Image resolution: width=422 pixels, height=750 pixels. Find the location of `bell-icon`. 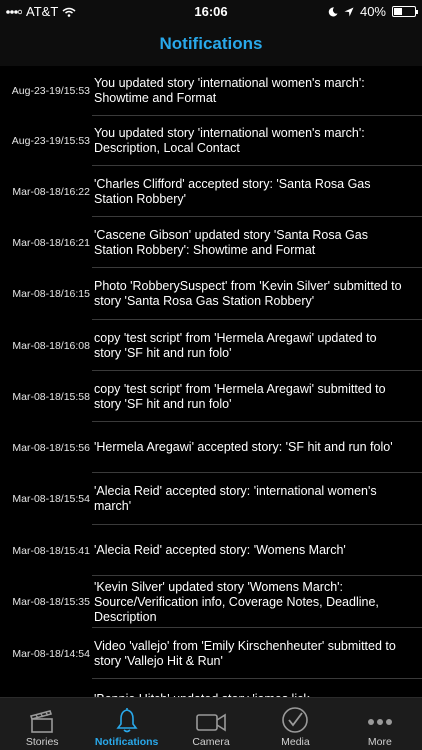

bell-icon is located at coordinates (127, 720).